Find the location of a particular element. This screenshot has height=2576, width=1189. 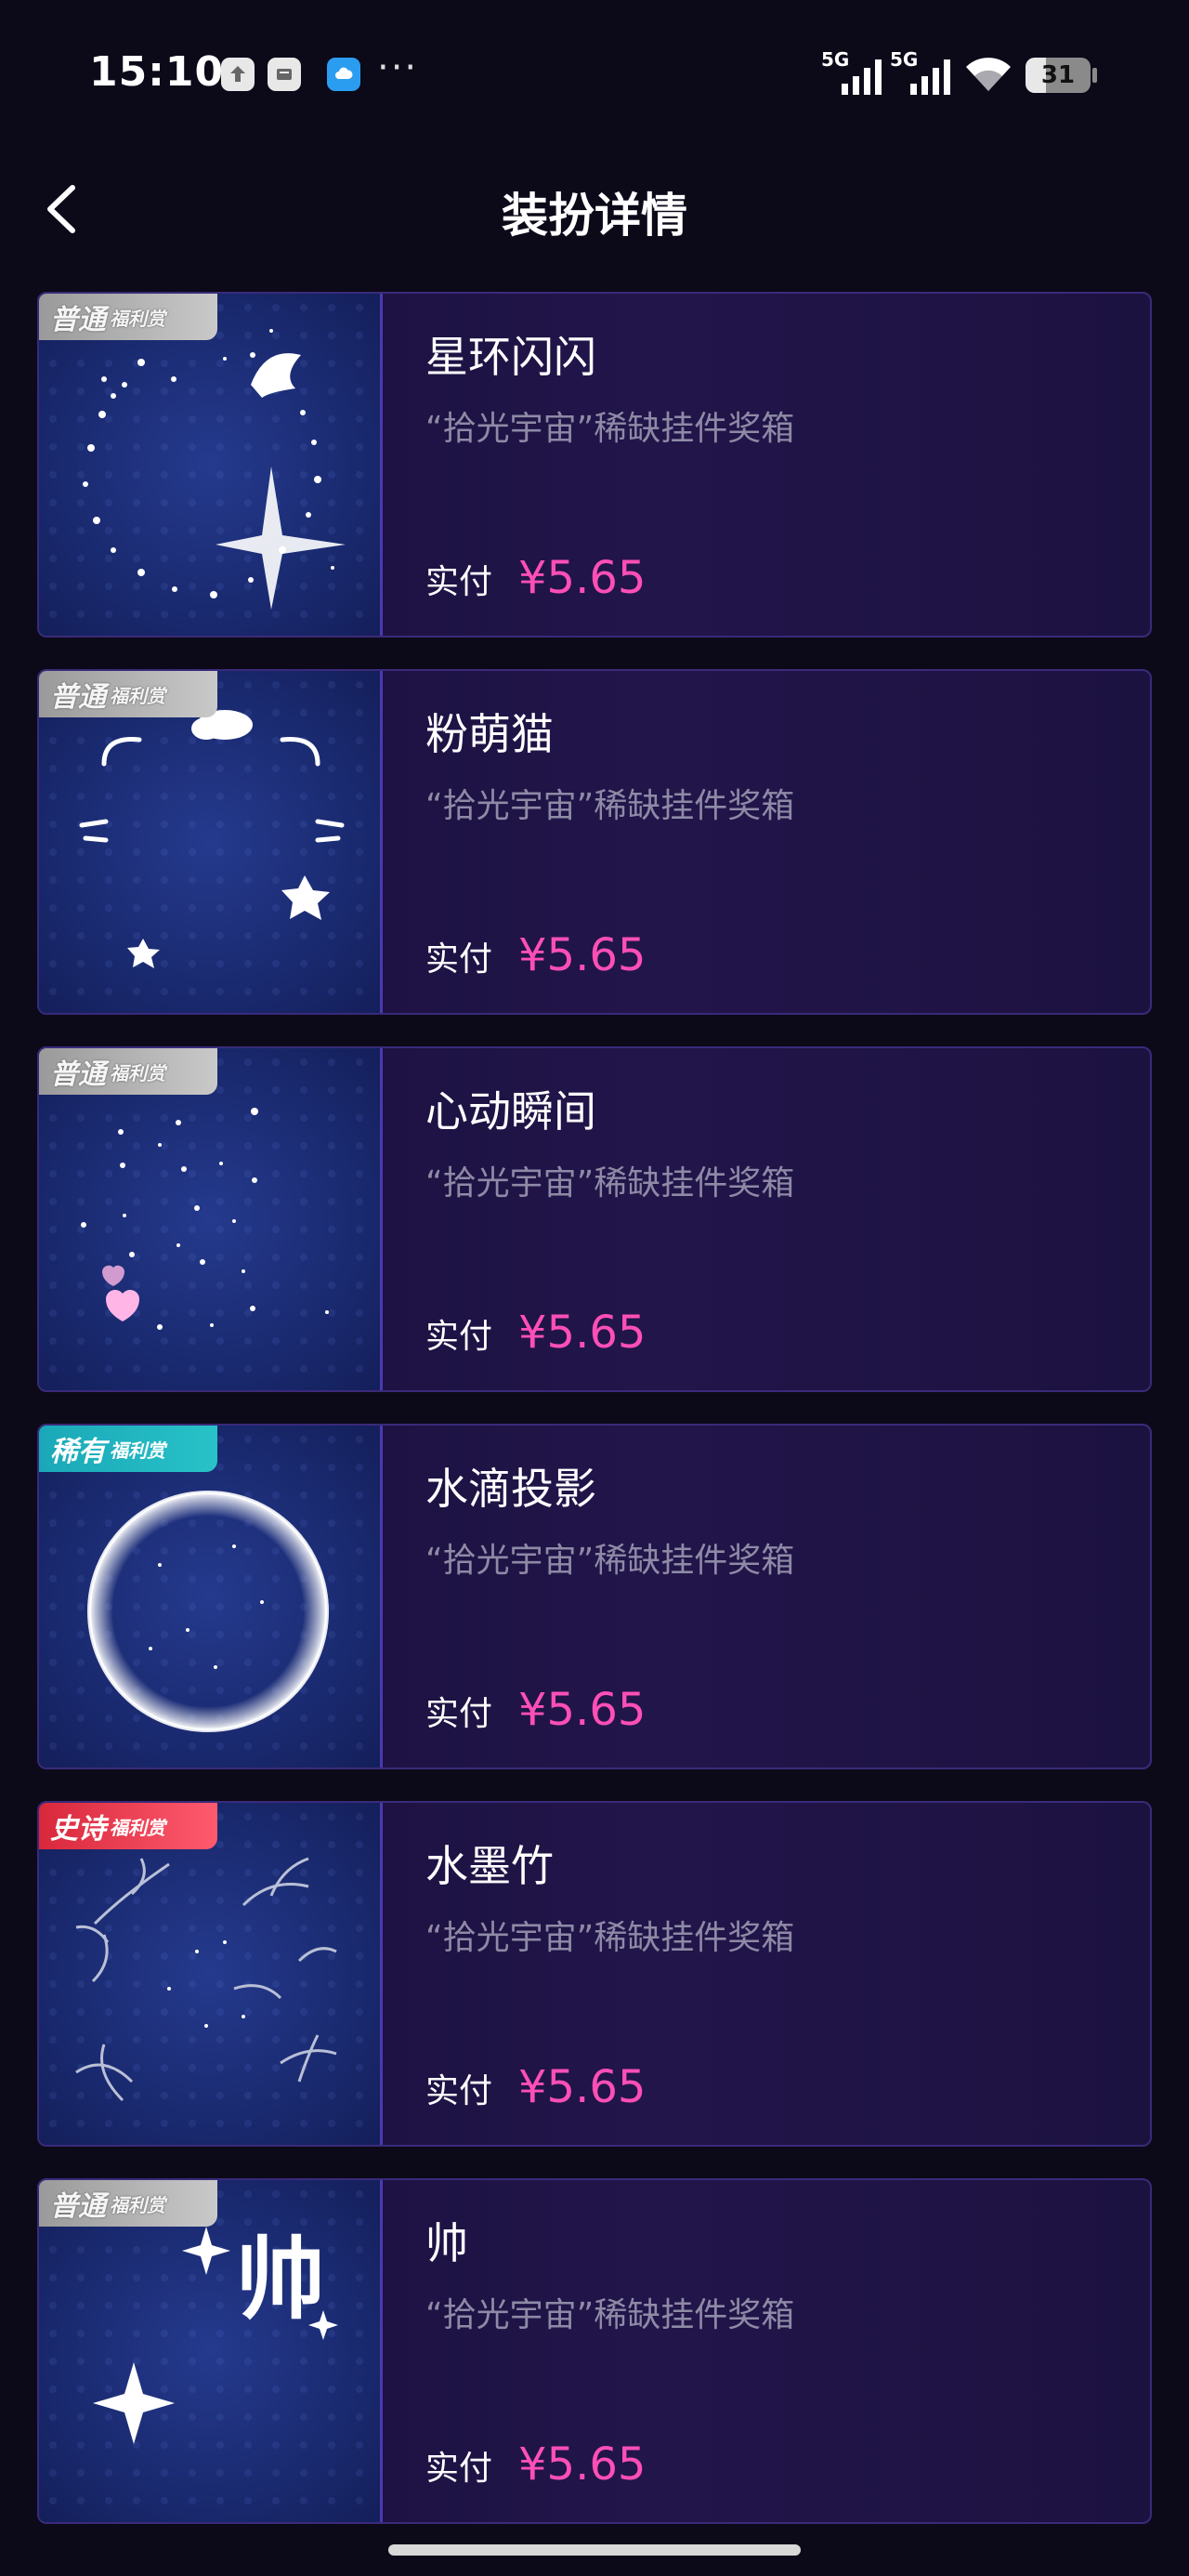

item-info: 粉萌猫 “拾光宇宙”稀缺挂件奖箱 实付 ¥5.65 is located at coordinates (778, 842).